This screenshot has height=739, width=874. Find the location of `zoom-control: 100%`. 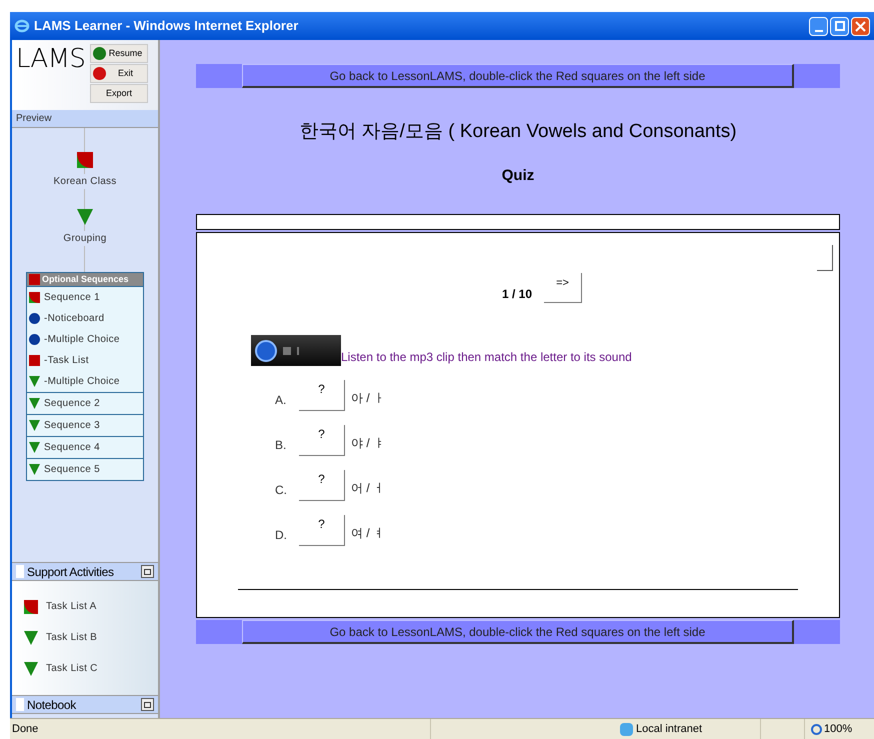

zoom-control: 100% is located at coordinates (828, 729).